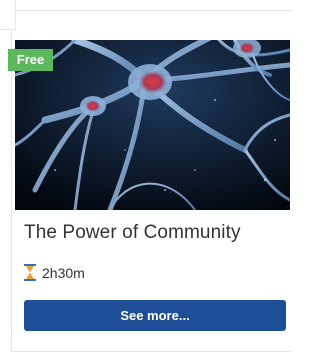 This screenshot has height=354, width=320. Describe the element at coordinates (30, 59) in the screenshot. I see `free-badge: Free` at that location.